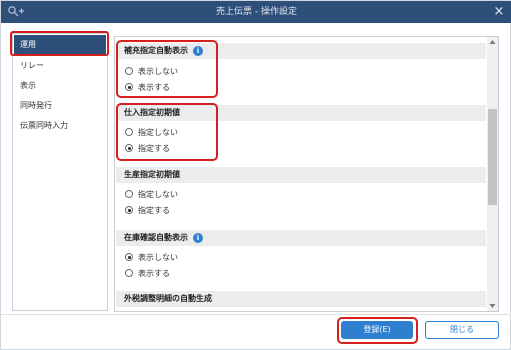 The height and width of the screenshot is (350, 511). I want to click on section-title: 在庫確認自動表示, so click(156, 237).